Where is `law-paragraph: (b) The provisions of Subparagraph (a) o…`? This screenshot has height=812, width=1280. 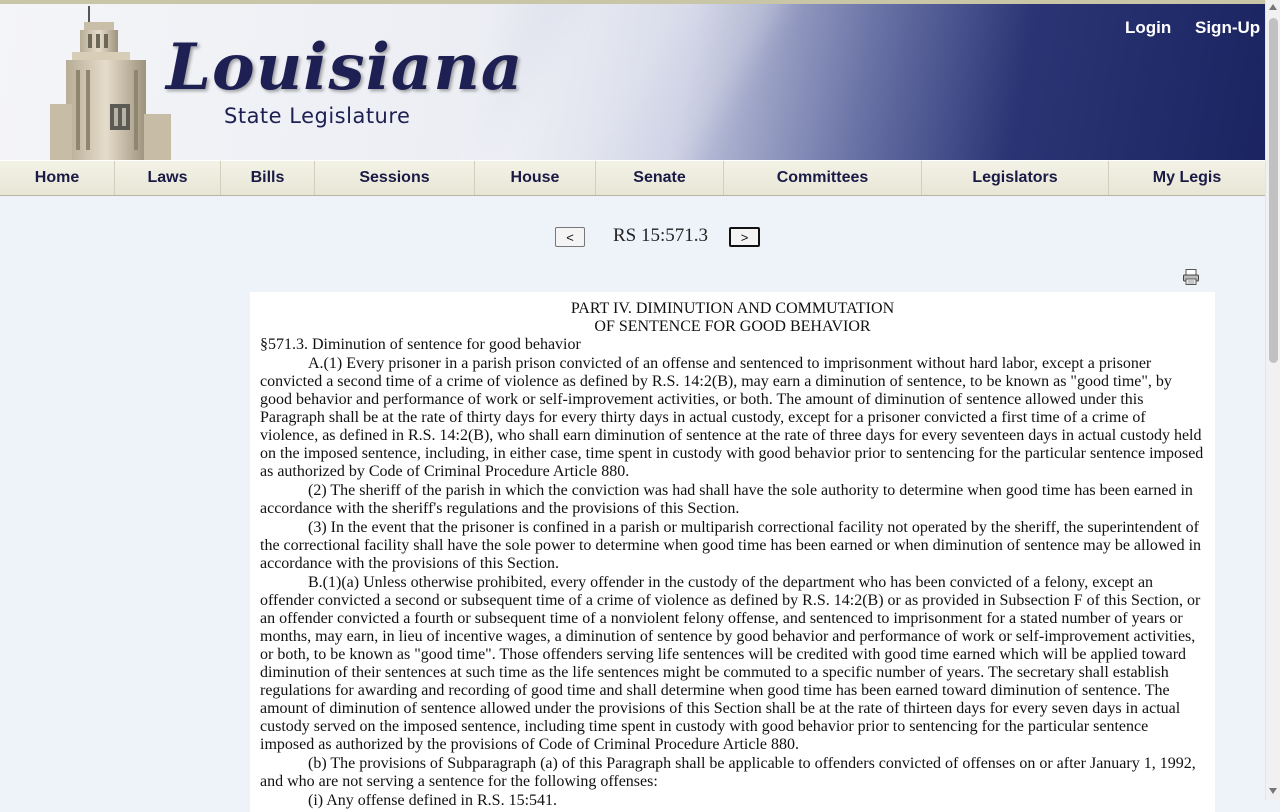 law-paragraph: (b) The provisions of Subparagraph (a) o… is located at coordinates (728, 772).